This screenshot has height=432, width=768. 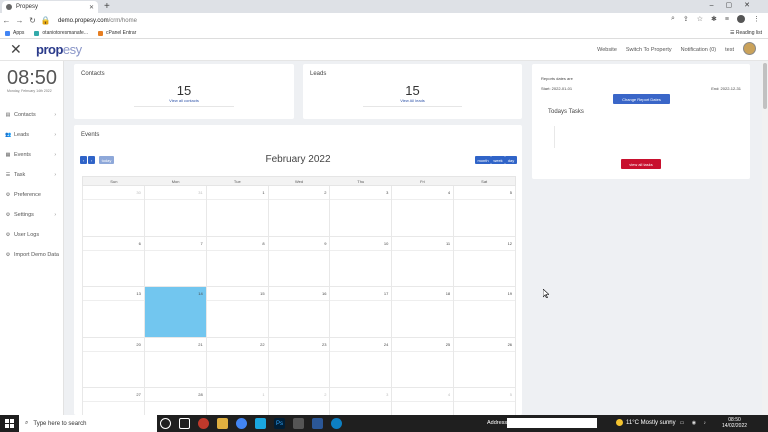 What do you see at coordinates (19, 20) in the screenshot?
I see `forward-icon: →` at bounding box center [19, 20].